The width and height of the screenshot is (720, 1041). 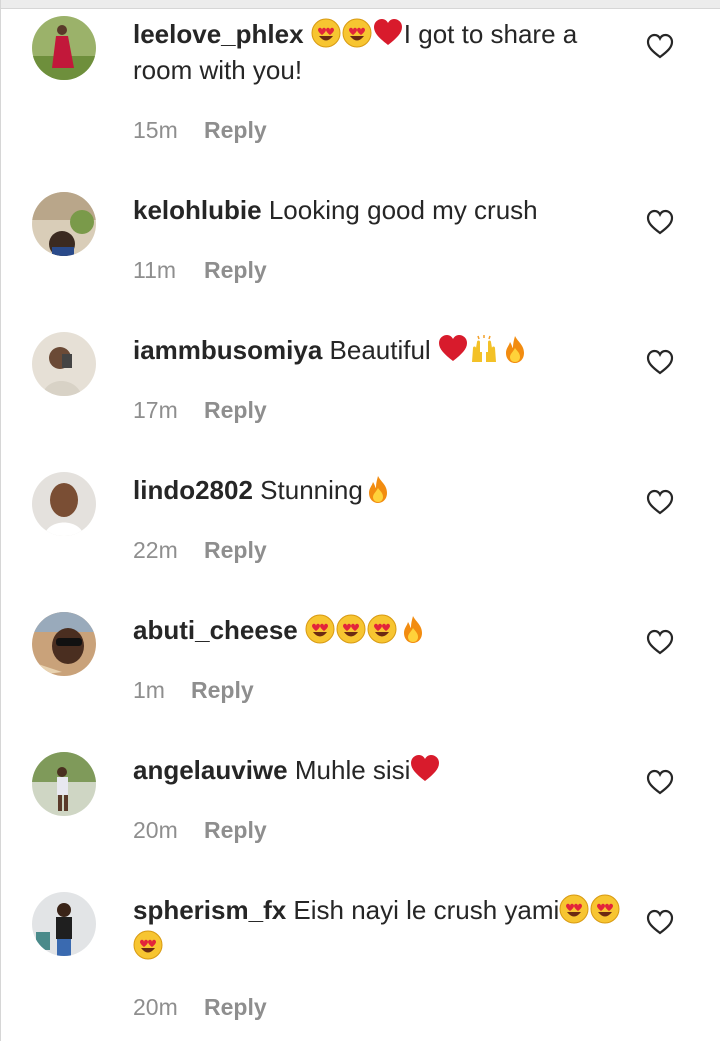 I want to click on comment-username: spherism_fx, so click(x=209, y=910).